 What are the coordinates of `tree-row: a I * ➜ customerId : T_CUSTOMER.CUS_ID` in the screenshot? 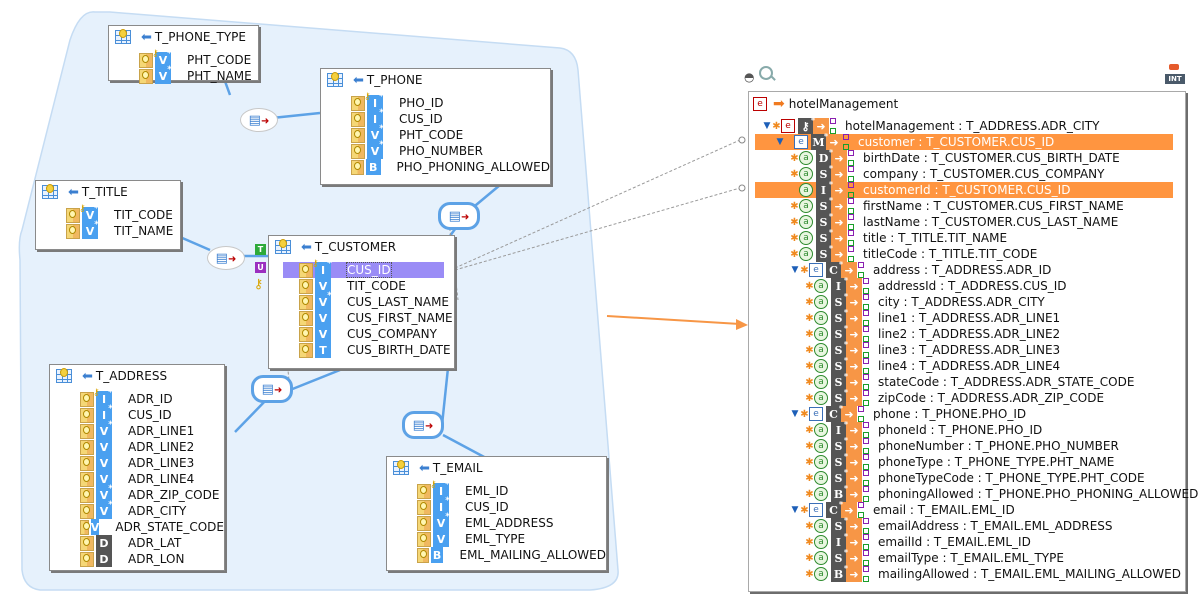 It's located at (964, 188).